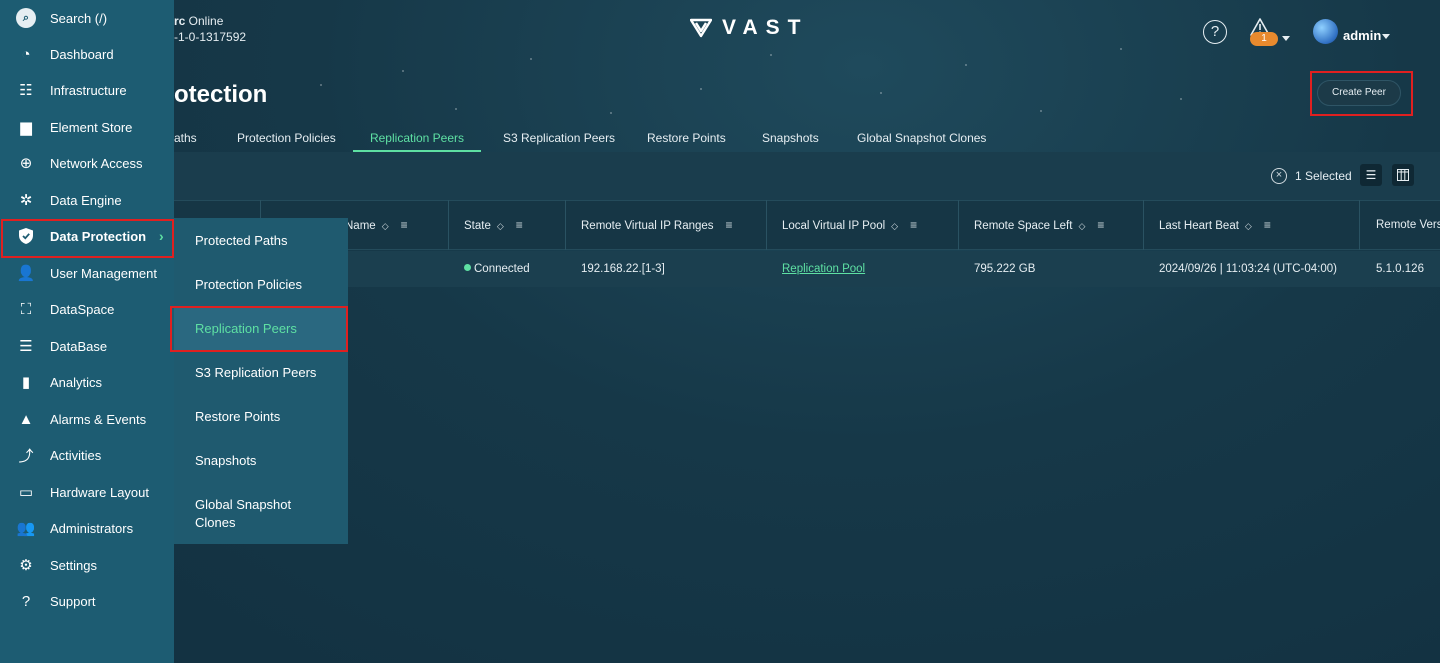 This screenshot has height=663, width=1440. What do you see at coordinates (921, 138) in the screenshot?
I see `tab-global-snapshot-clones: Global Snapshot Clones` at bounding box center [921, 138].